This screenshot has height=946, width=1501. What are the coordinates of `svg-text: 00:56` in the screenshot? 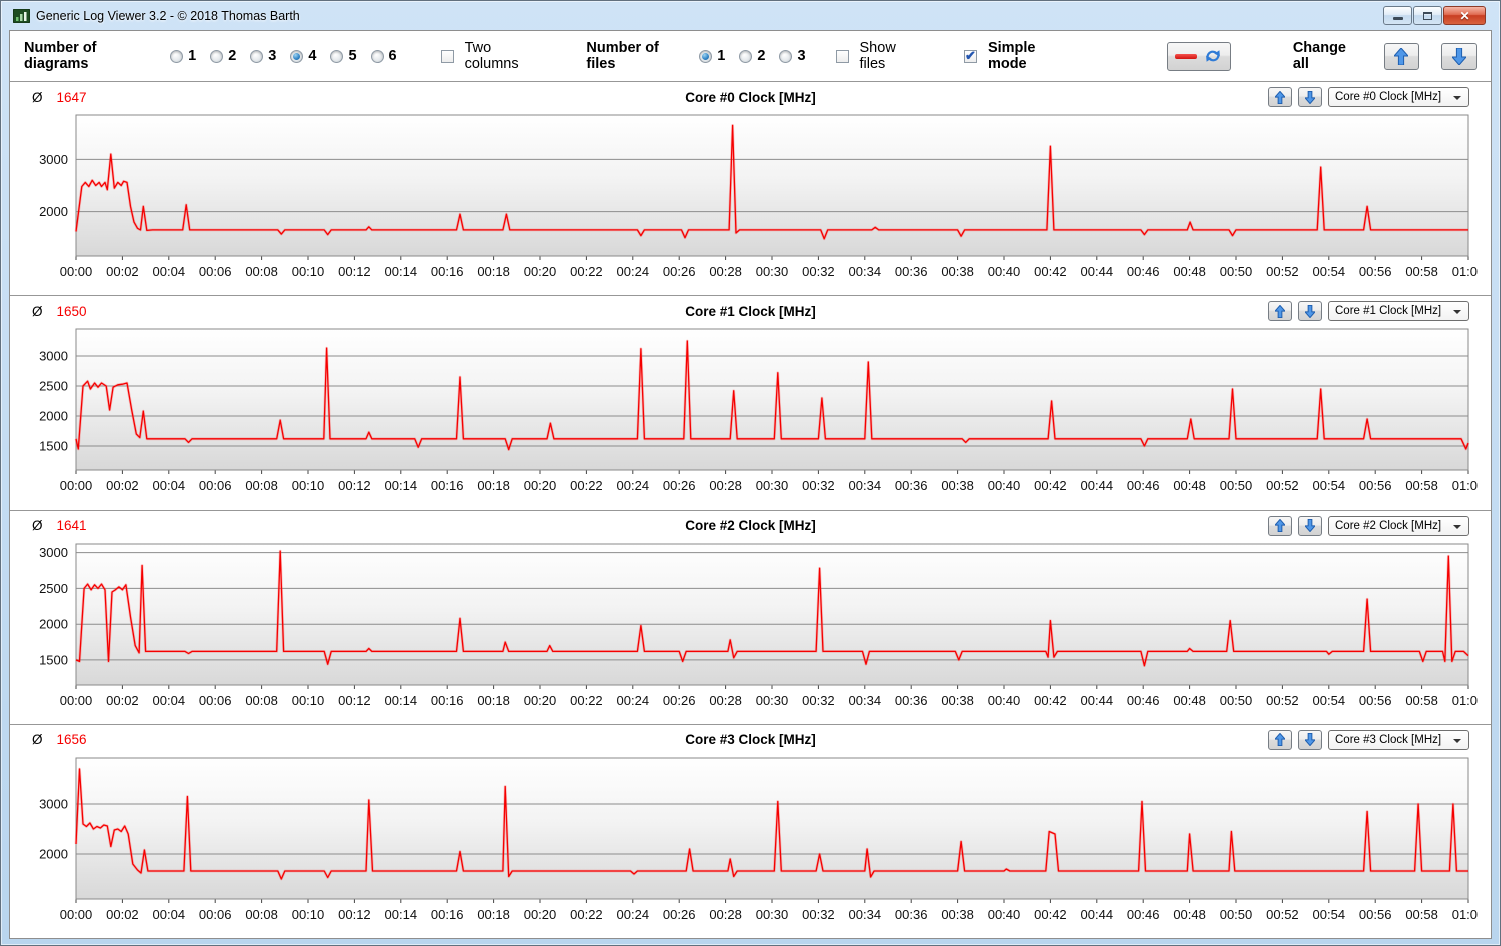 It's located at (1375, 271).